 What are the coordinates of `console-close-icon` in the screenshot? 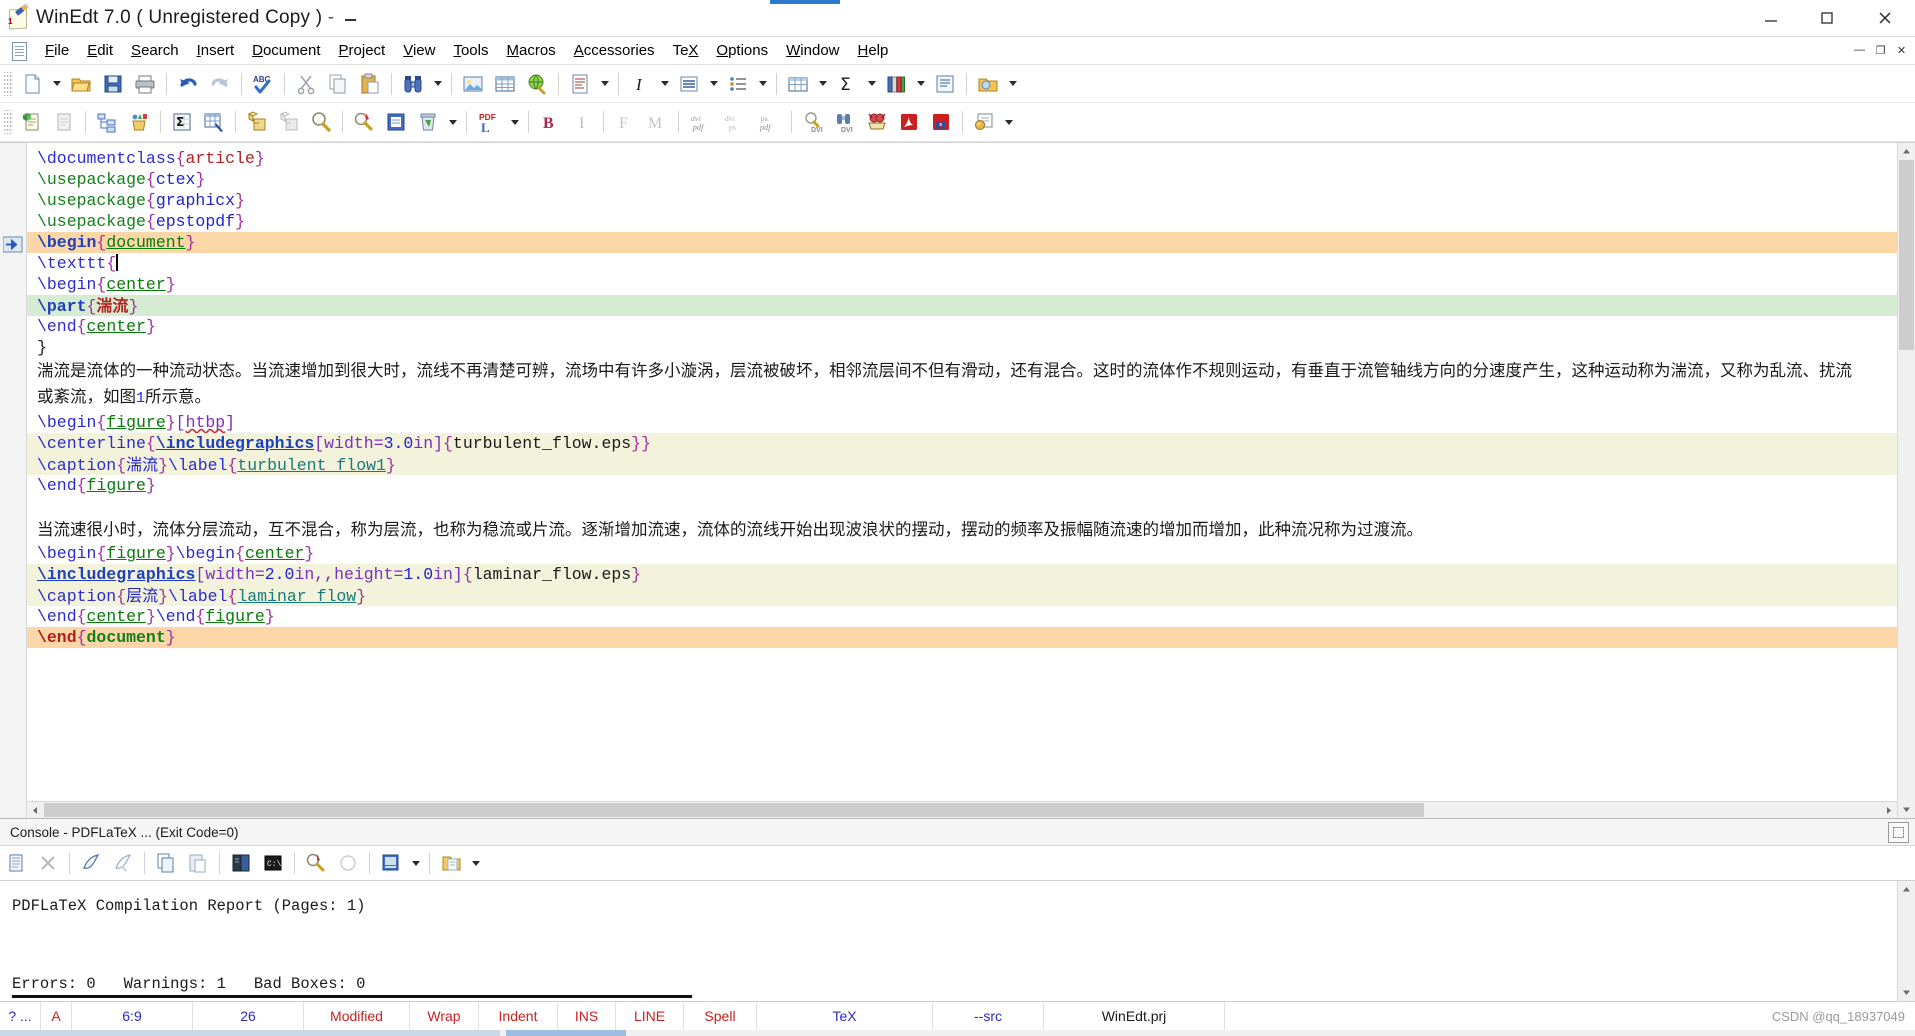 It's located at (1898, 832).